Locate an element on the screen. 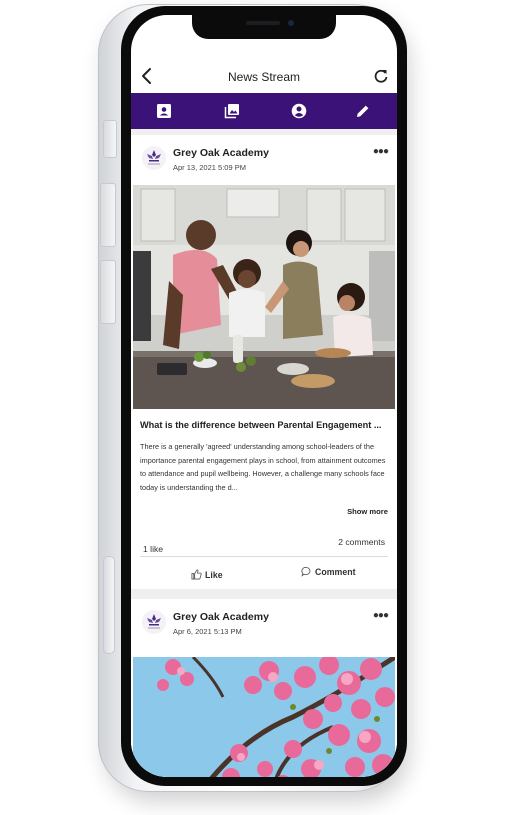 This screenshot has height=815, width=516. earpiece-speaker is located at coordinates (263, 23).